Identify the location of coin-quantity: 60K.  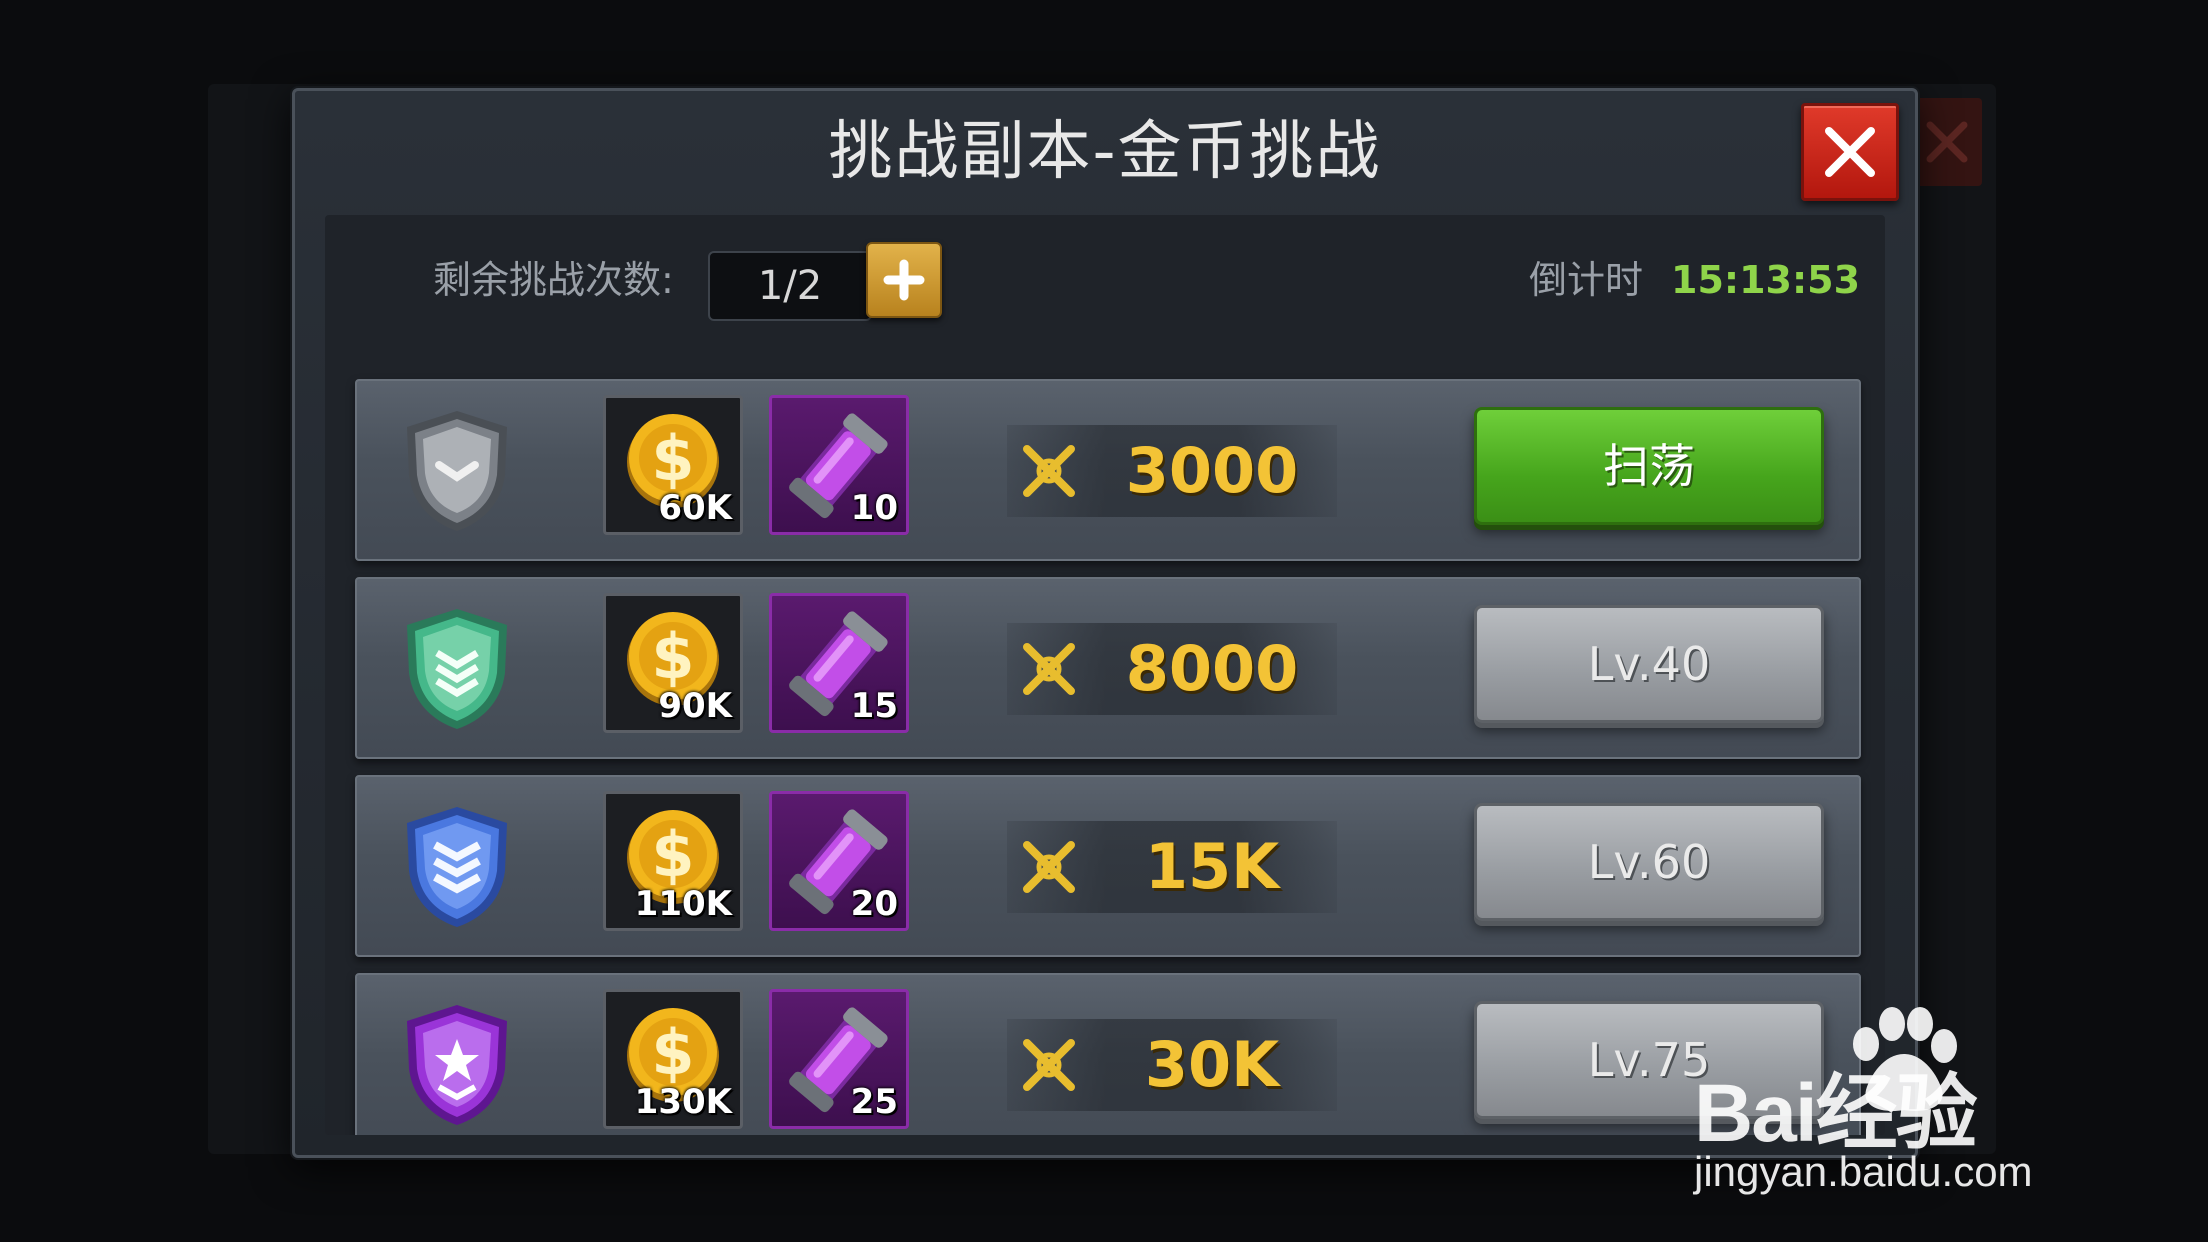
(695, 508).